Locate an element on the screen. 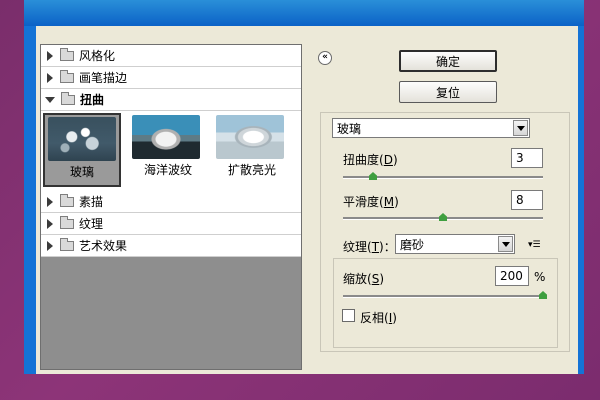 Image resolution: width=600 pixels, height=400 pixels. category-label: 扭曲 is located at coordinates (92, 100).